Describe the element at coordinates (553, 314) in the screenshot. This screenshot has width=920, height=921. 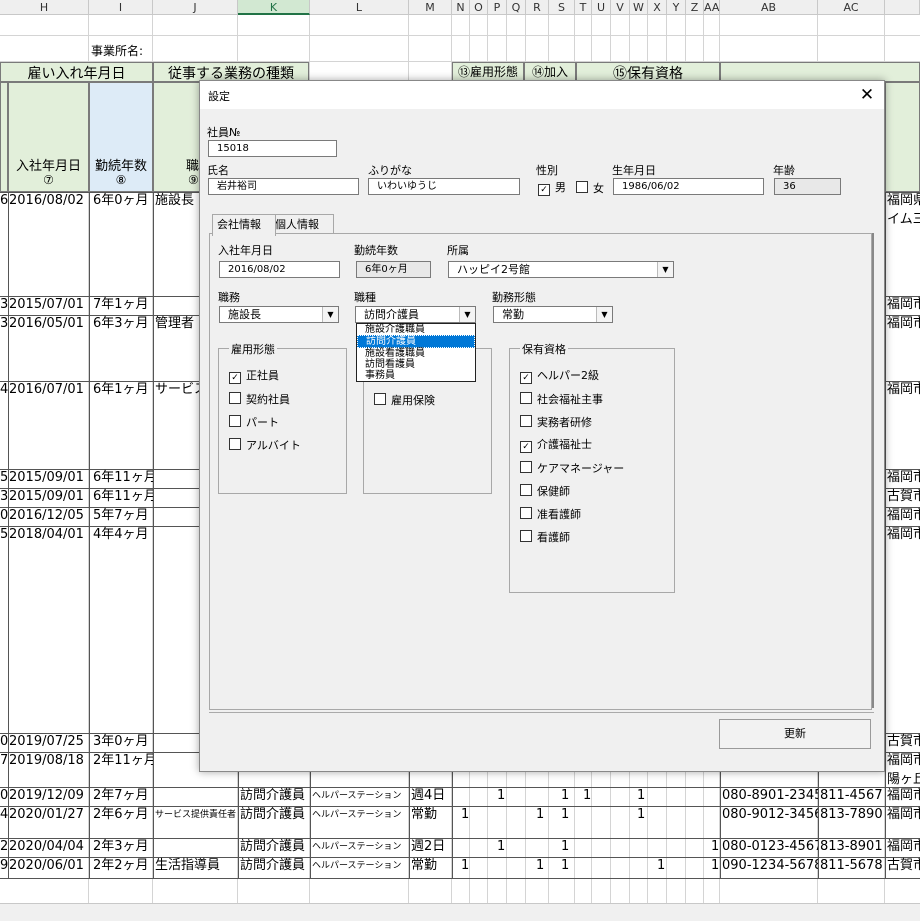
I see `worktype-combo: 常勤 ▼` at that location.